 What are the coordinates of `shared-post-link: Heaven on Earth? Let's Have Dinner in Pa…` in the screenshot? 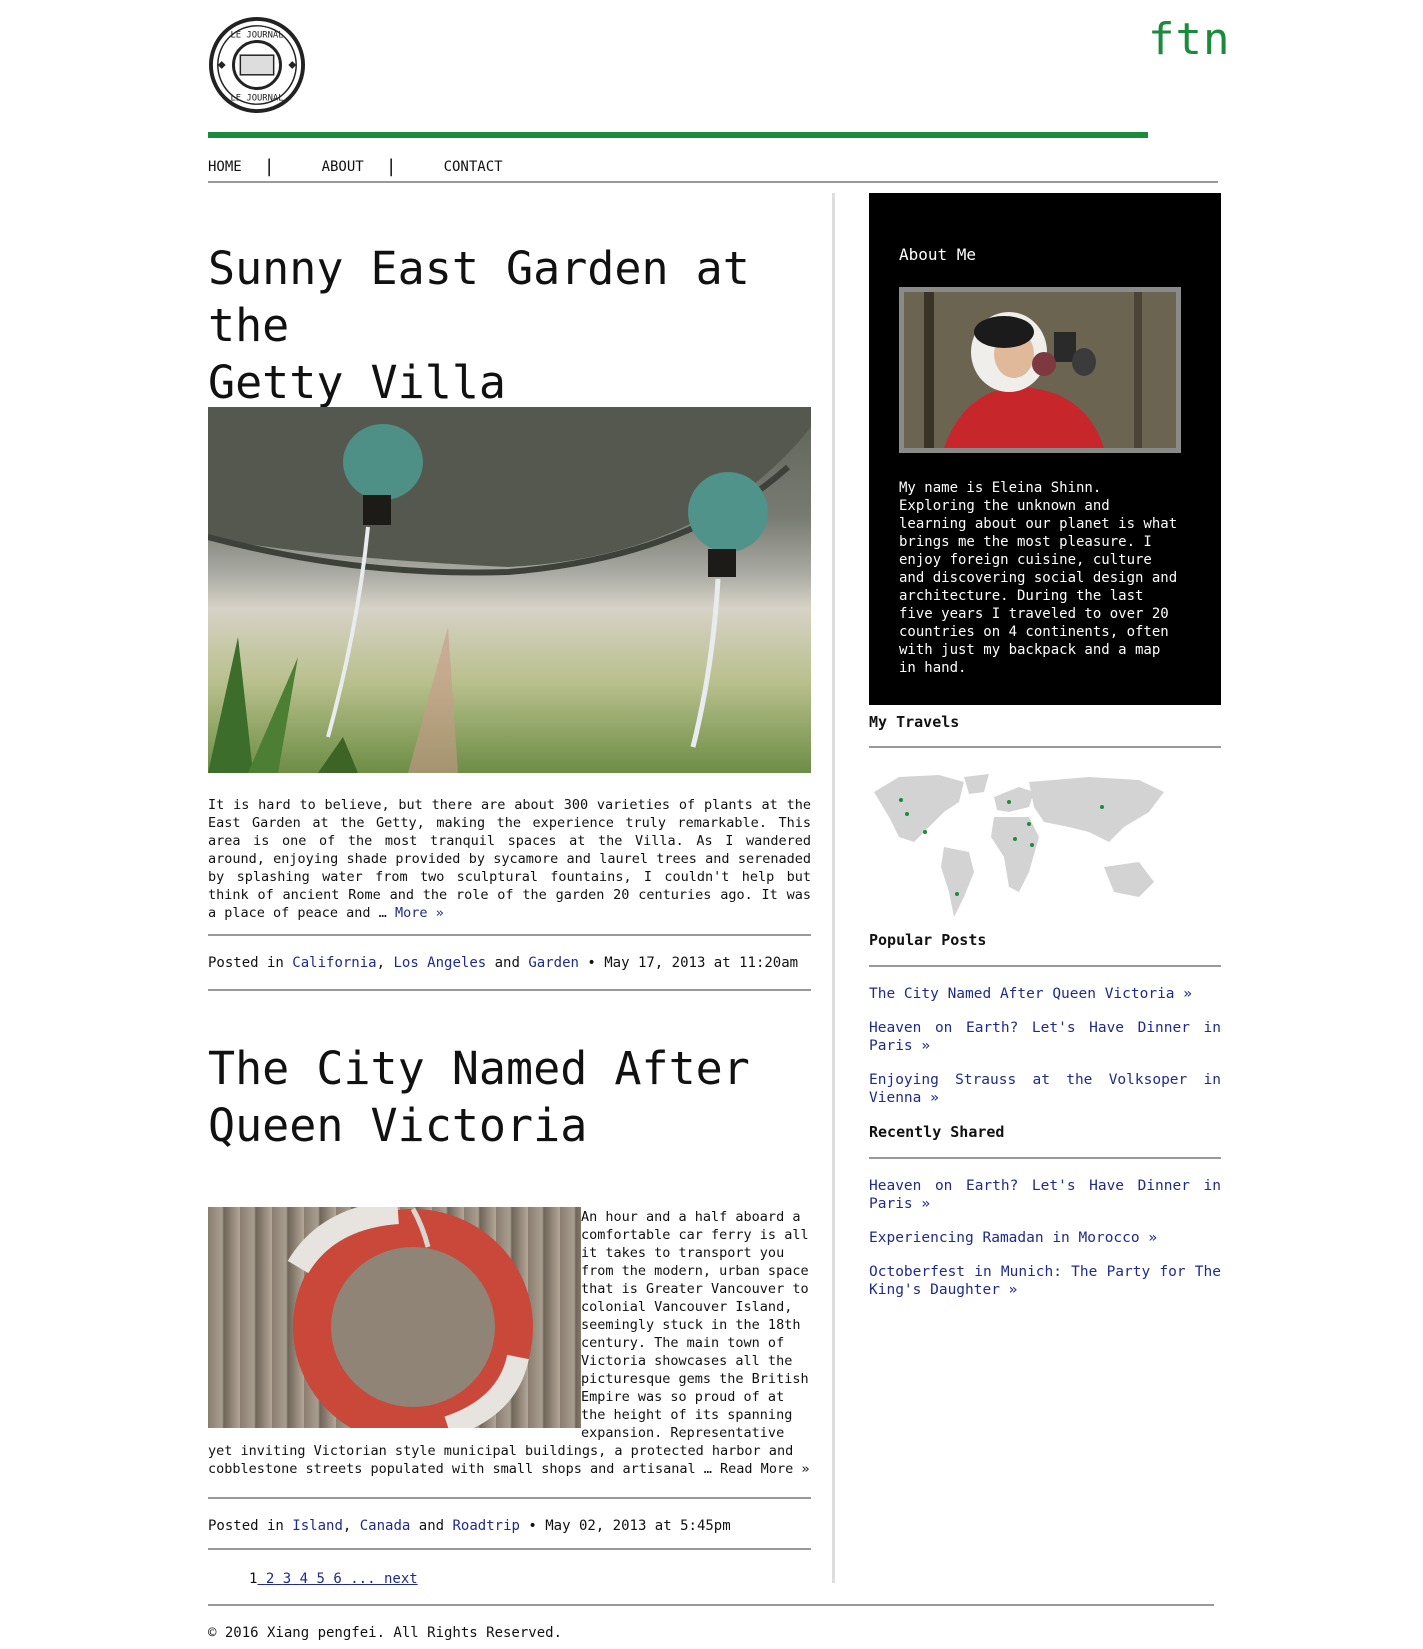 It's located at (1045, 1195).